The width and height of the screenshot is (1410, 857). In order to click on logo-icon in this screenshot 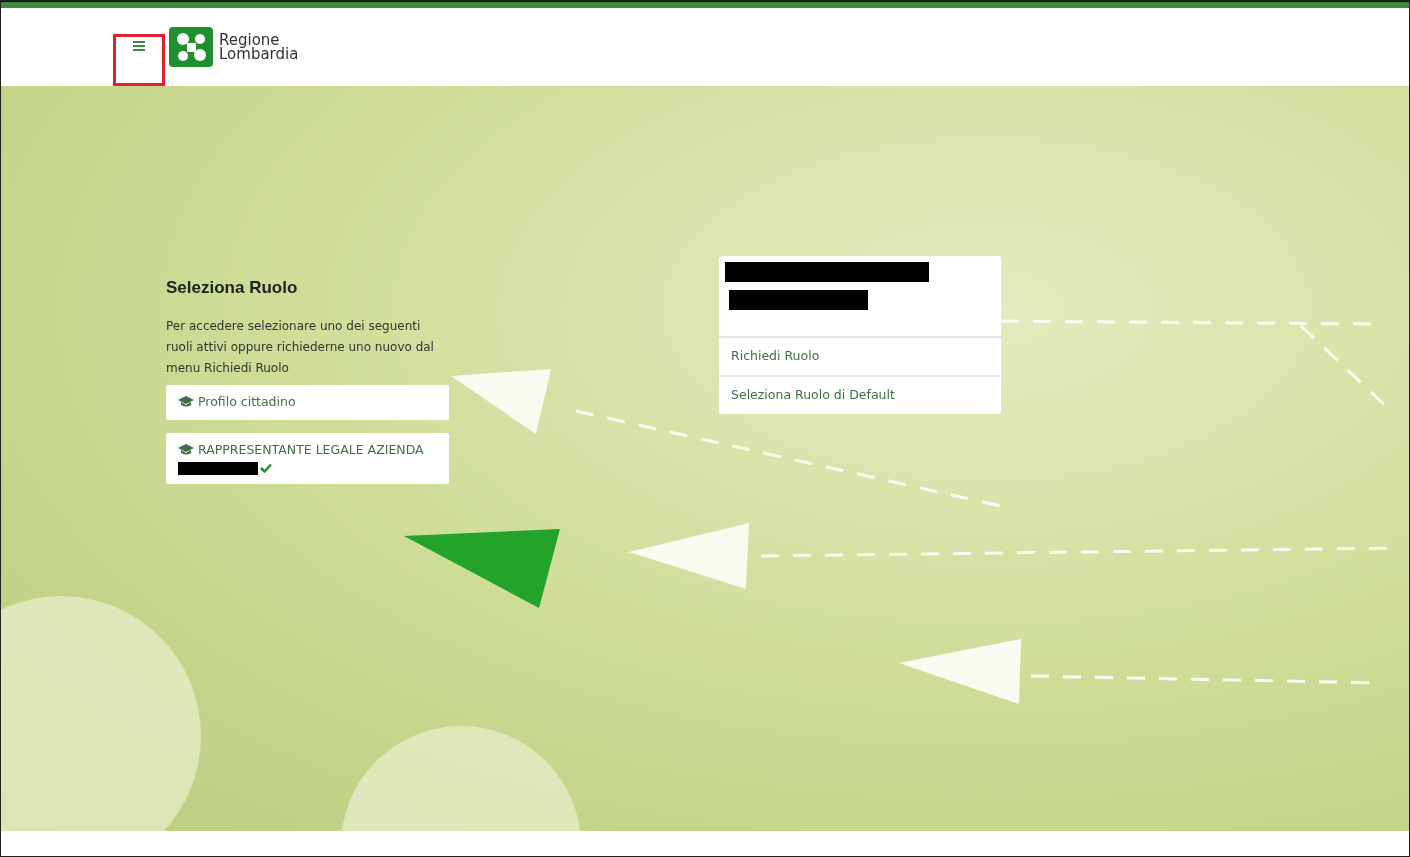, I will do `click(191, 47)`.